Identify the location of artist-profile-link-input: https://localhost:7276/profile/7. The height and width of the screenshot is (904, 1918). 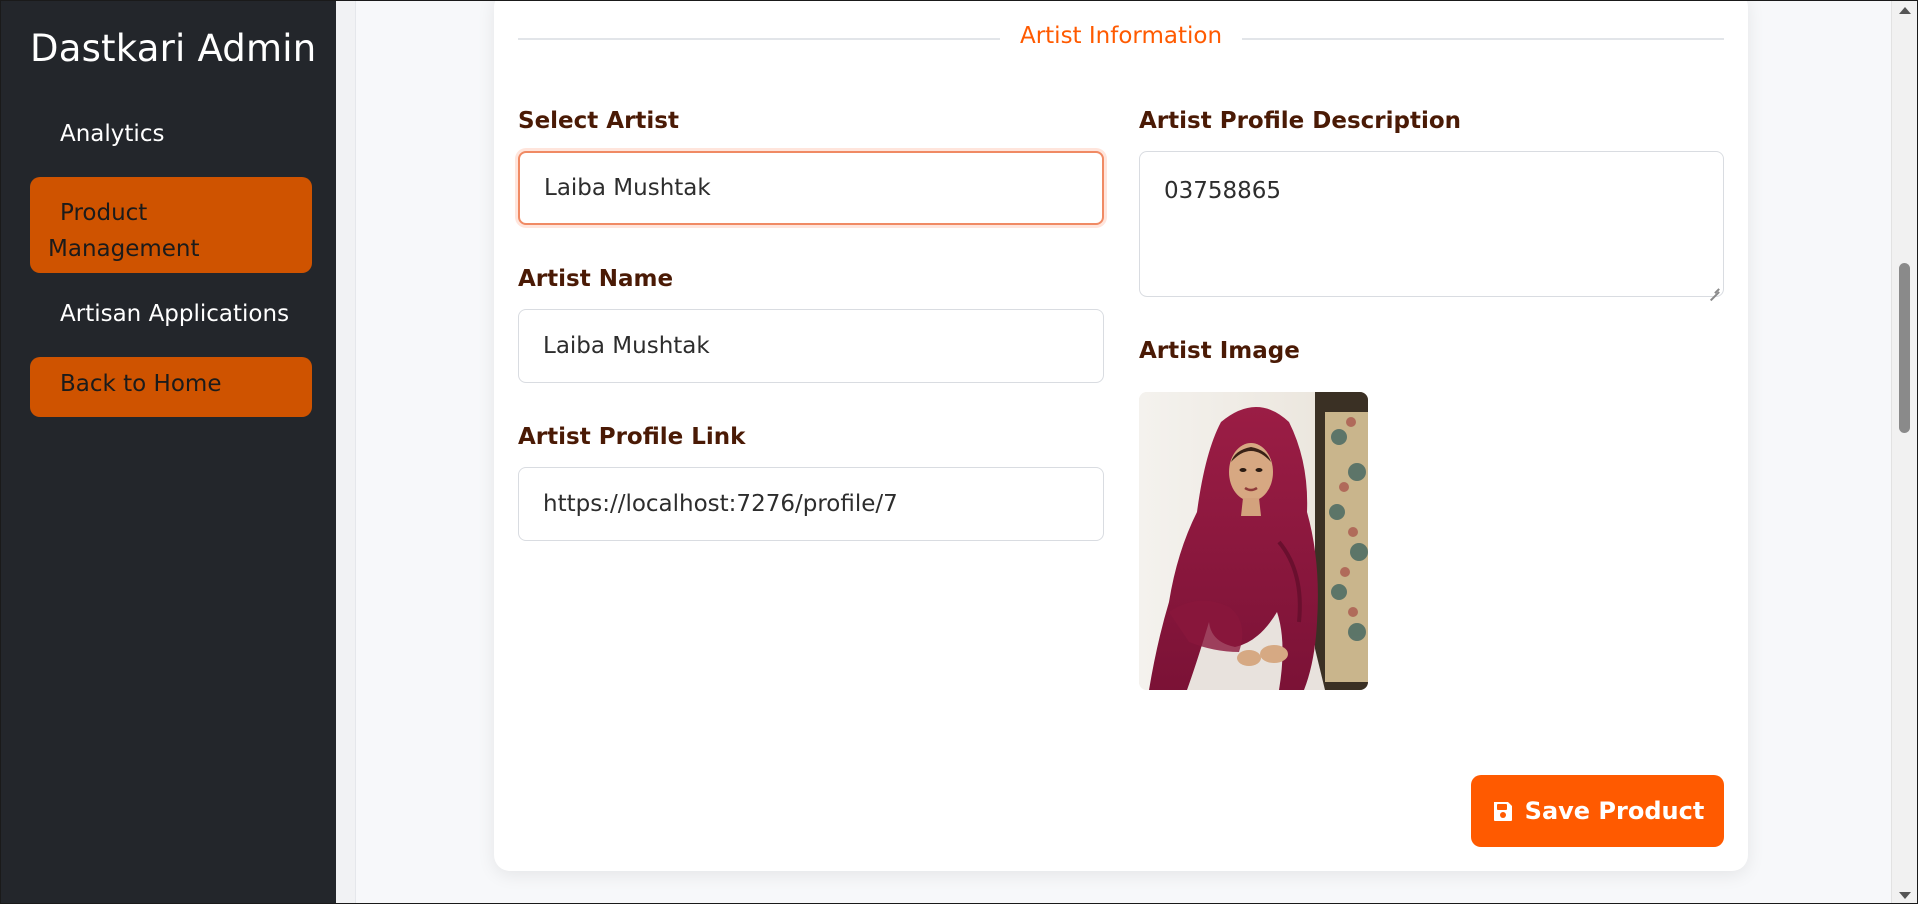
(811, 504).